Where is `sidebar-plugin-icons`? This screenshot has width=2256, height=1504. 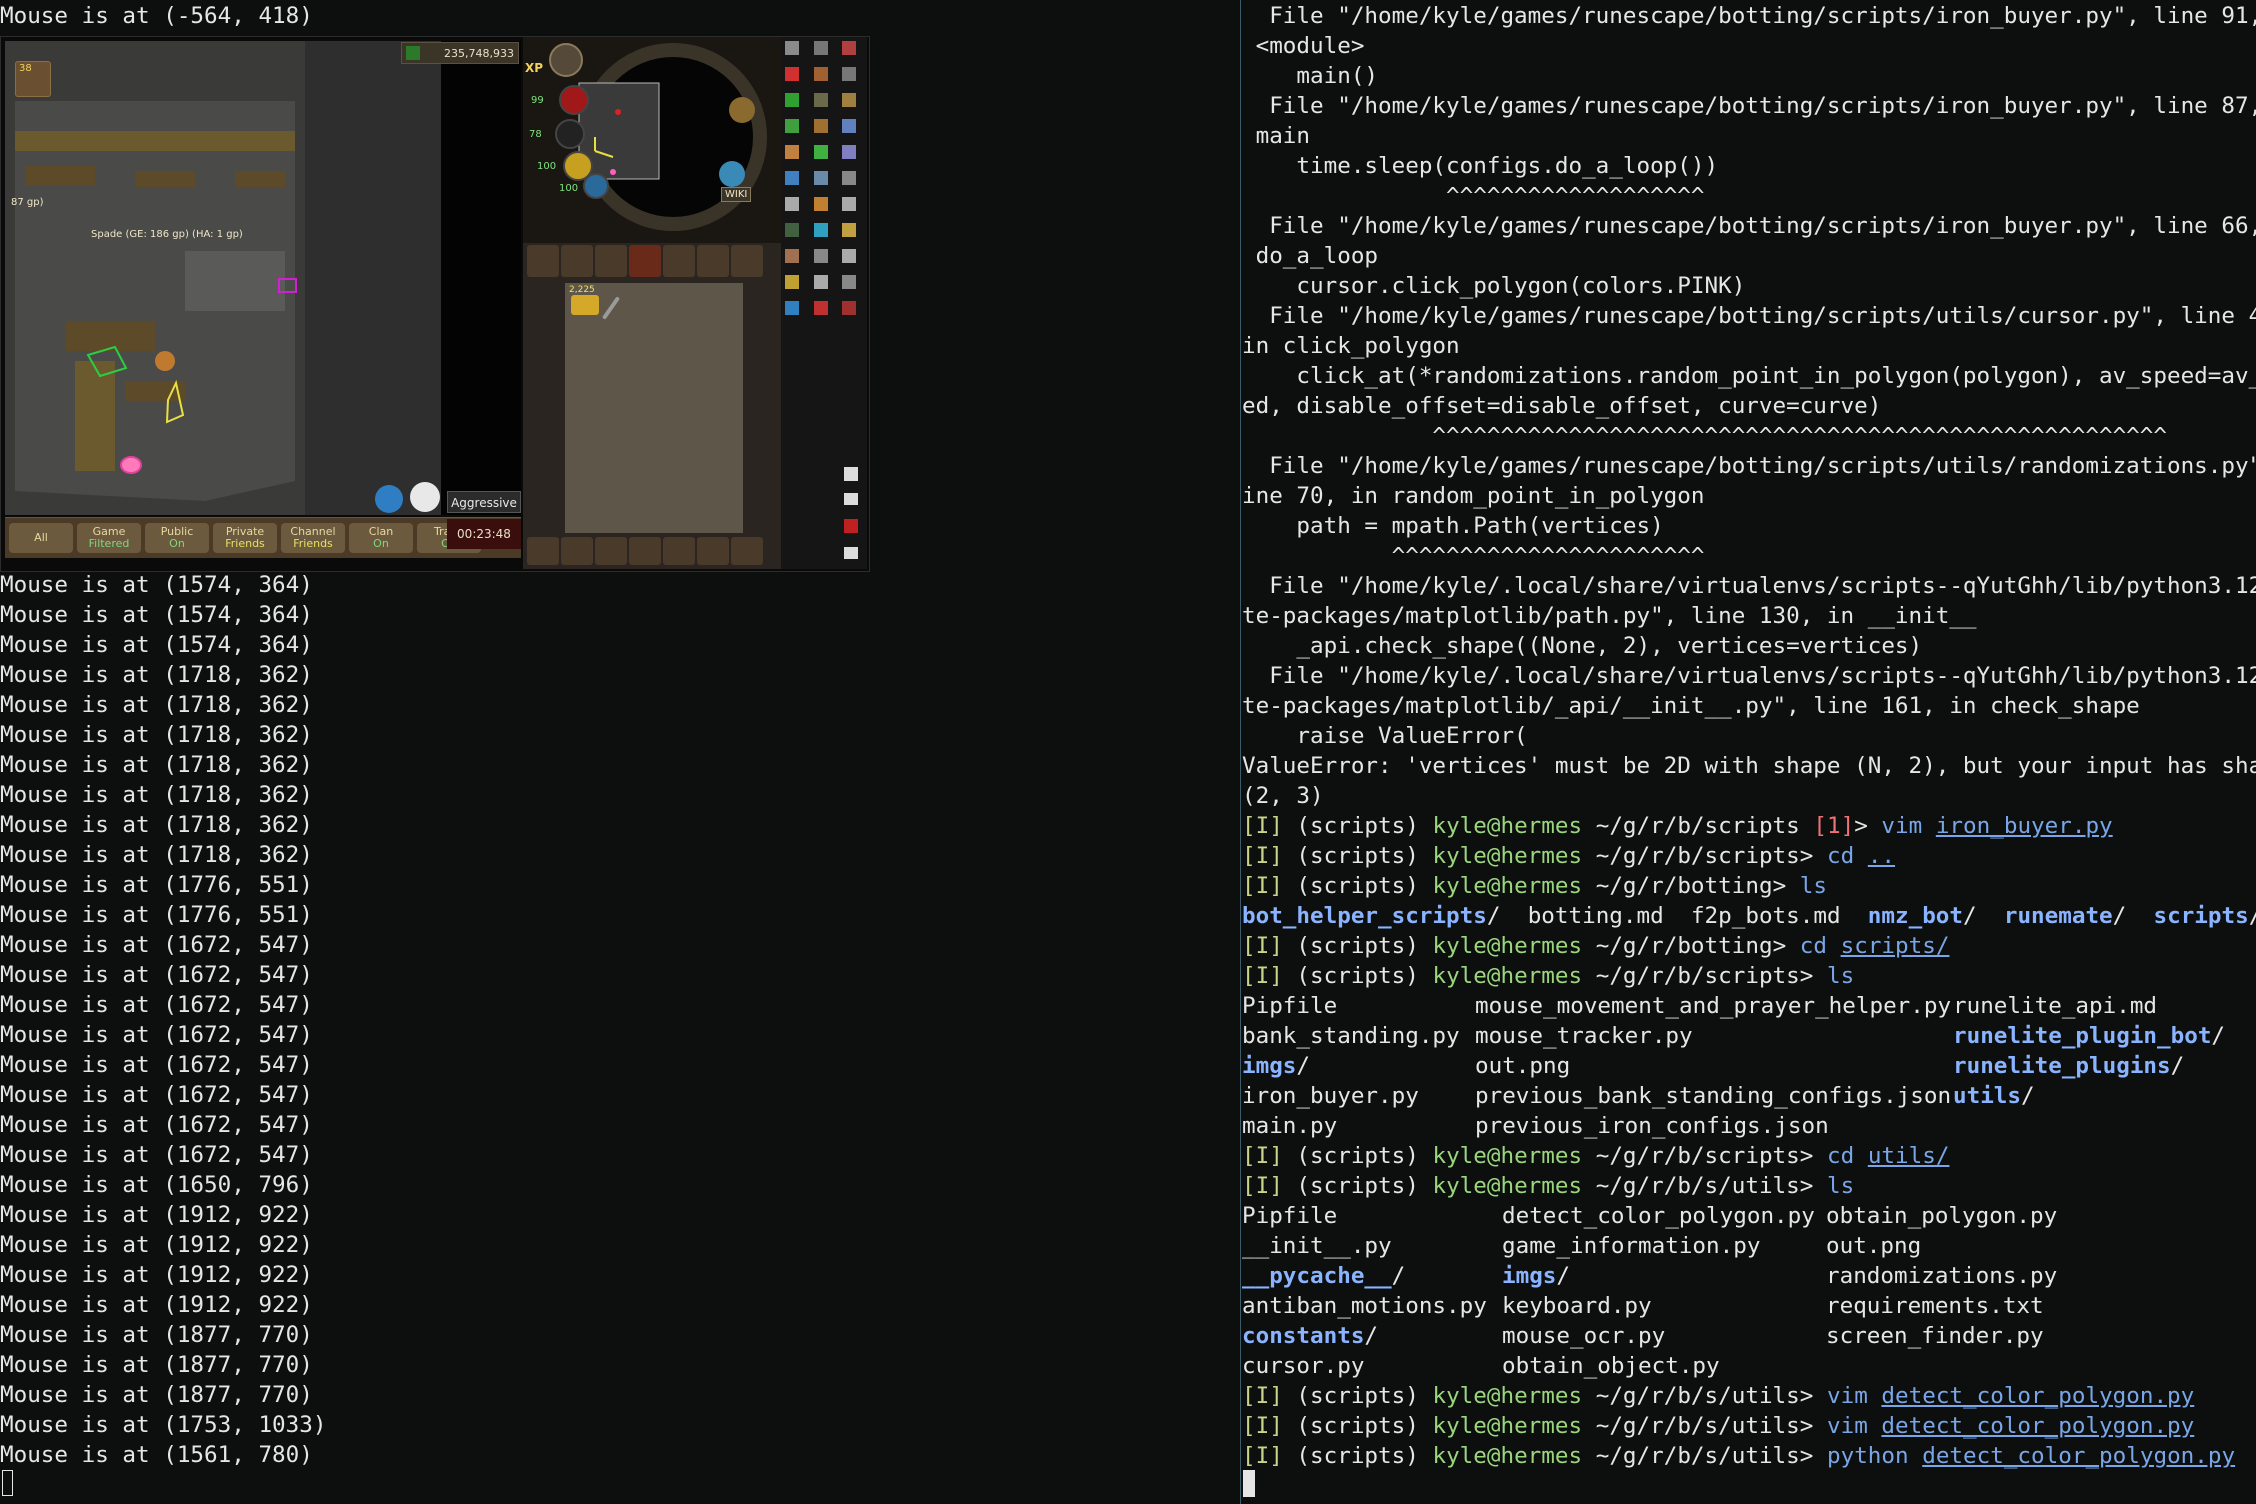
sidebar-plugin-icons is located at coordinates (824, 303).